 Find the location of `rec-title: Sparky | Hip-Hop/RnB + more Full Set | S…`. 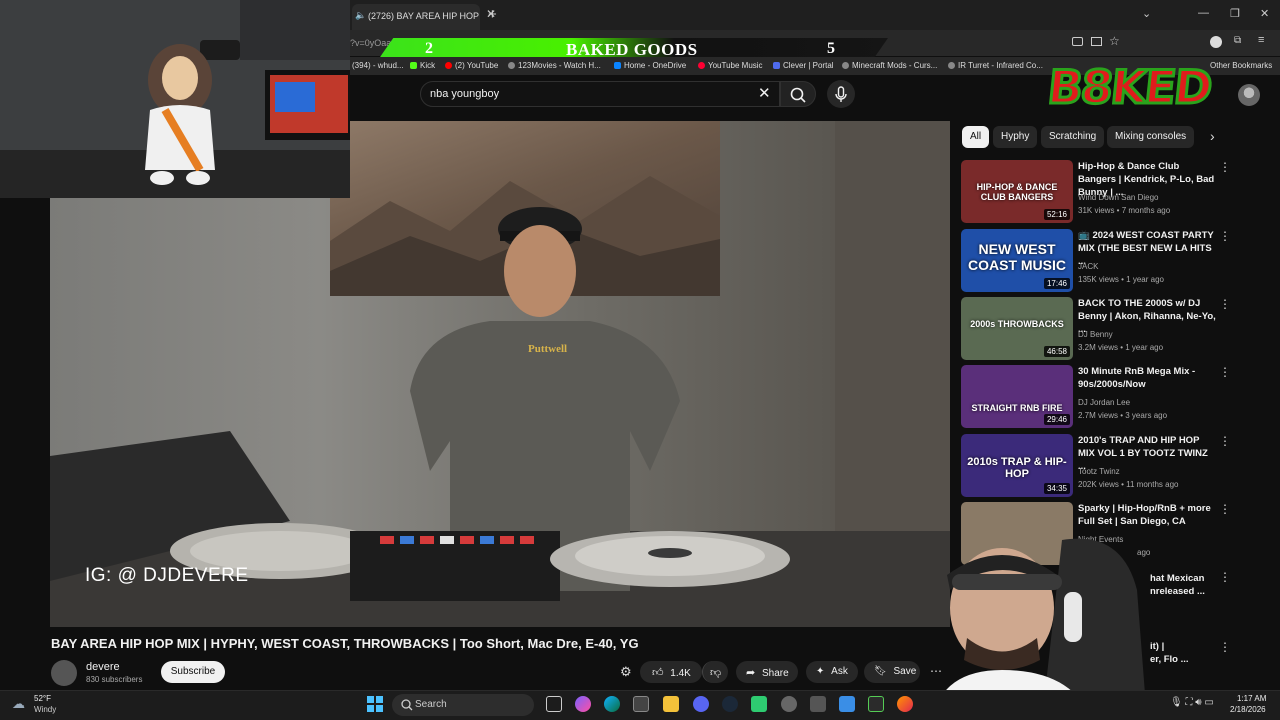

rec-title: Sparky | Hip-Hop/RnB + more Full Set | S… is located at coordinates (1147, 515).